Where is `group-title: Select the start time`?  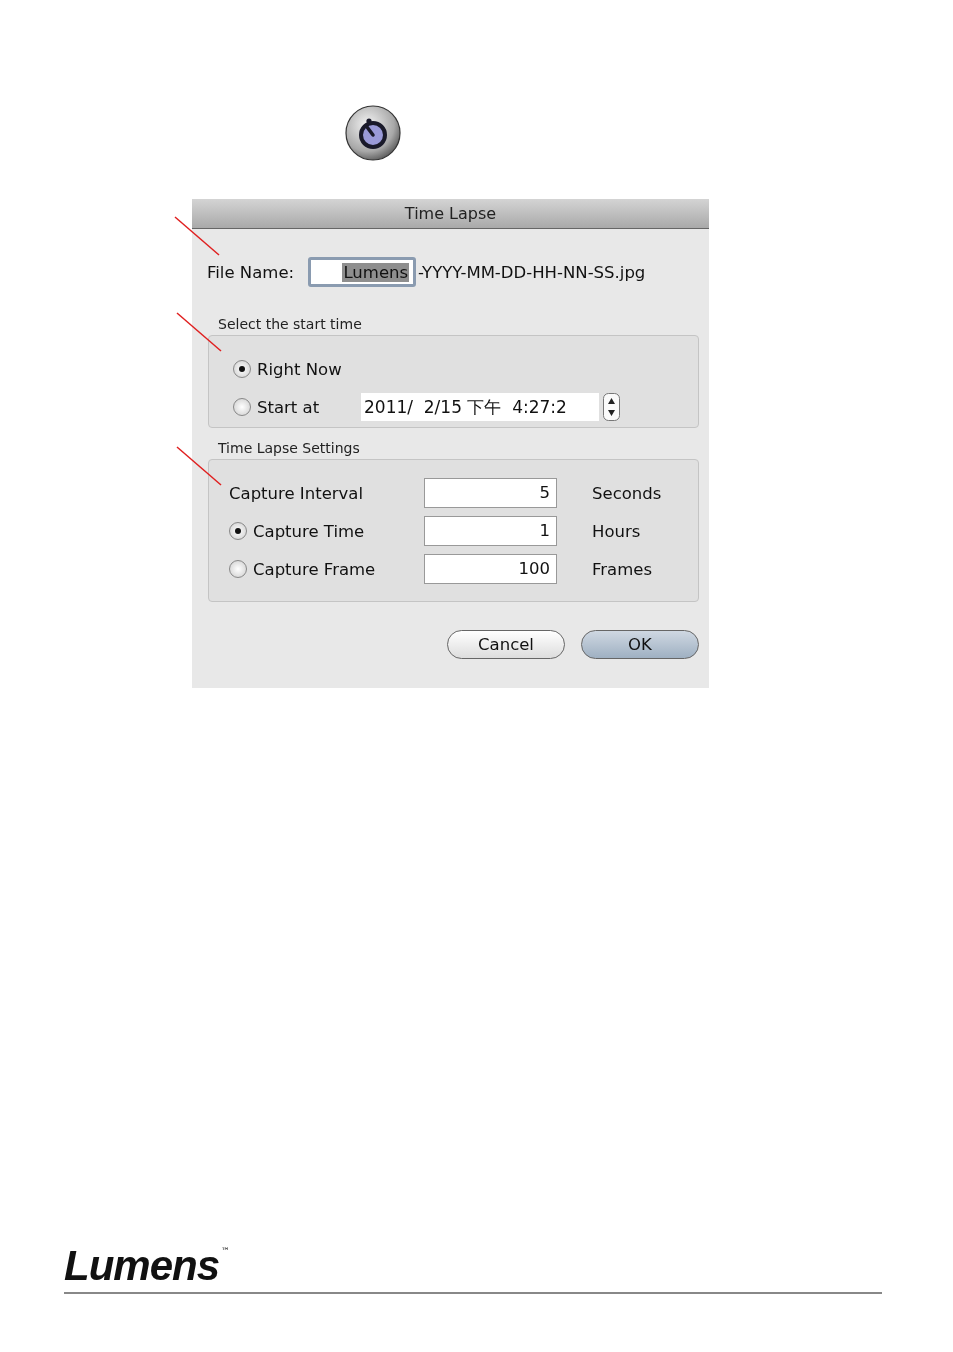
group-title: Select the start time is located at coordinates (290, 324).